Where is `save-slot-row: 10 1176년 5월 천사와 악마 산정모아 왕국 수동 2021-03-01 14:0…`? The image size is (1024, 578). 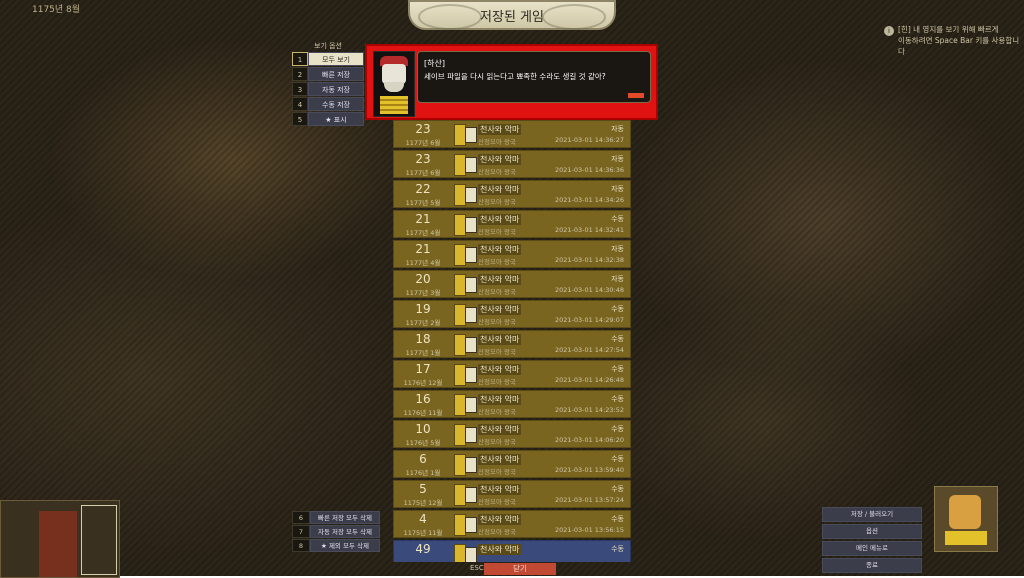
save-slot-row: 10 1176년 5월 천사와 악마 산정모아 왕국 수동 2021-03-01 14:0… is located at coordinates (512, 434).